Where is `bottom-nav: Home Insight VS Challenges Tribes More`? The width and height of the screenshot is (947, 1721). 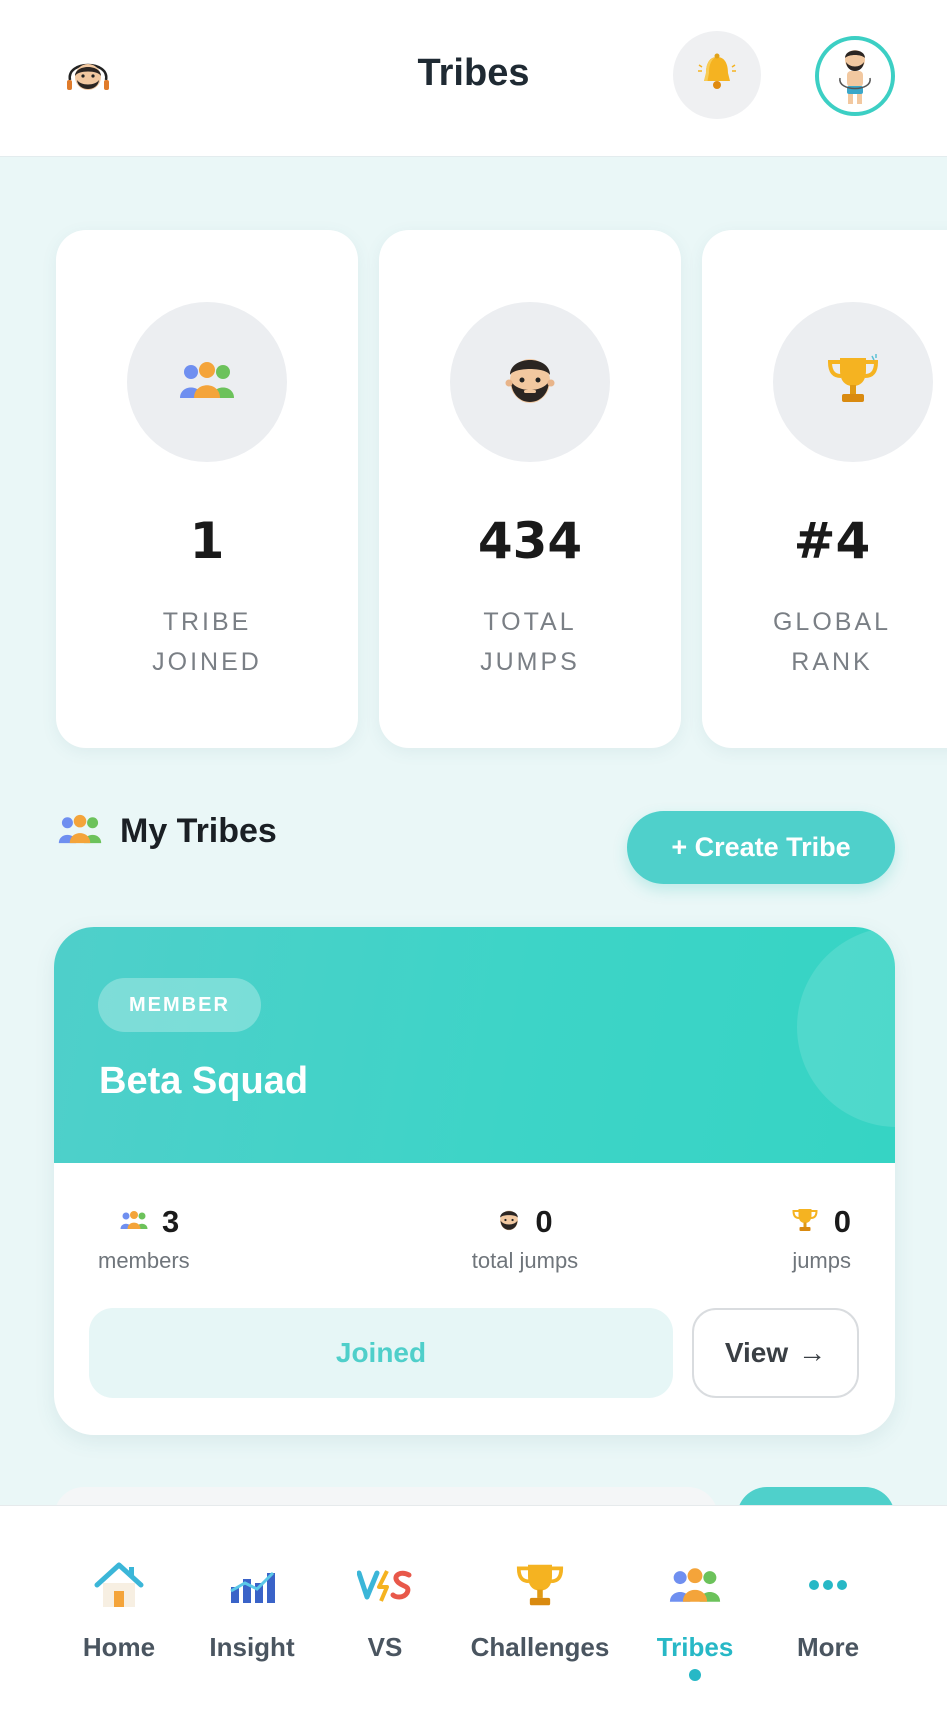 bottom-nav: Home Insight VS Challenges Tribes More is located at coordinates (473, 1613).